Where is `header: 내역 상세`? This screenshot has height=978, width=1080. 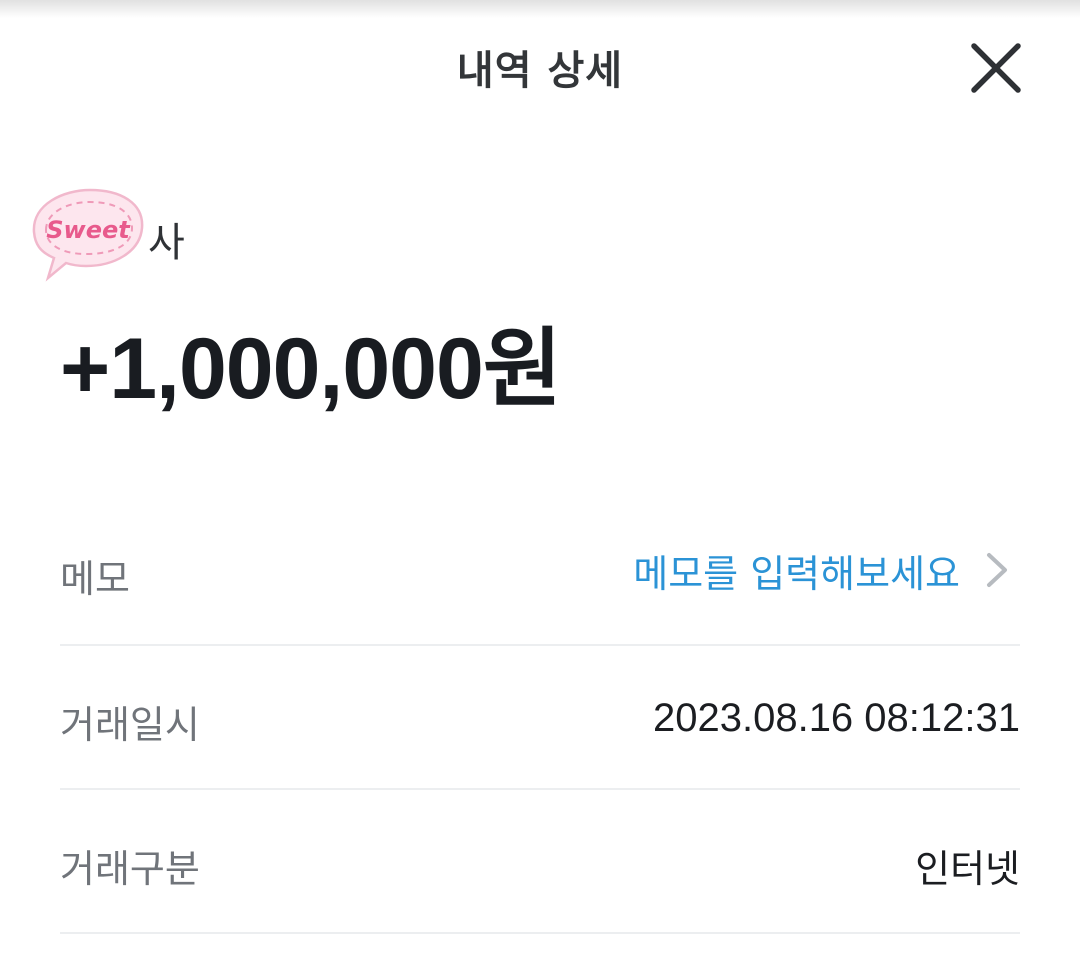 header: 내역 상세 is located at coordinates (540, 65).